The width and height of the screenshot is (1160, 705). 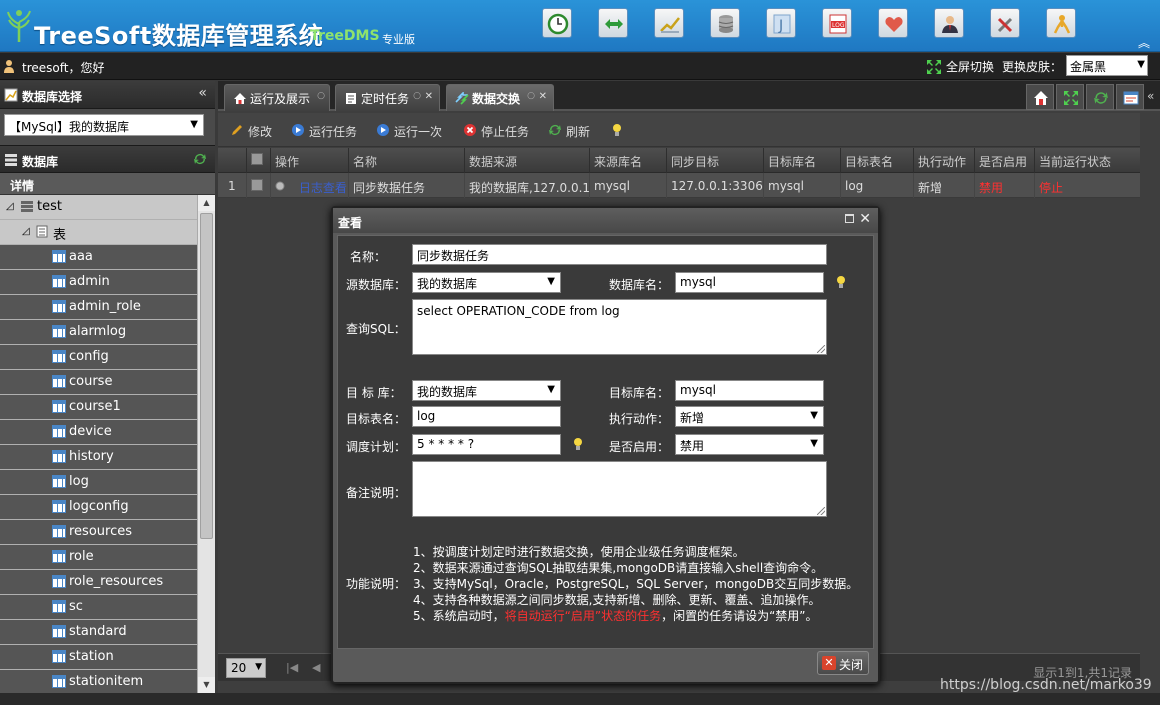 I want to click on tree-node-table: resources, so click(x=98, y=532).